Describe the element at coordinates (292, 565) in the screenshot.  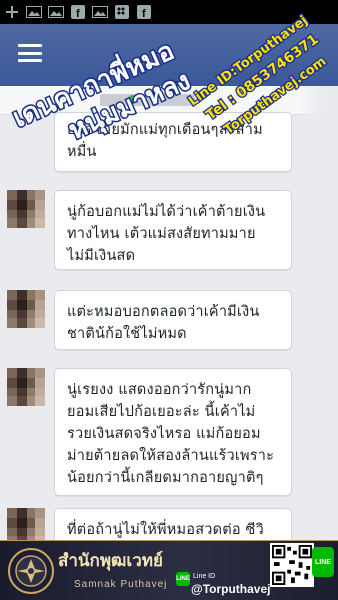
I see `qr-code-icon` at that location.